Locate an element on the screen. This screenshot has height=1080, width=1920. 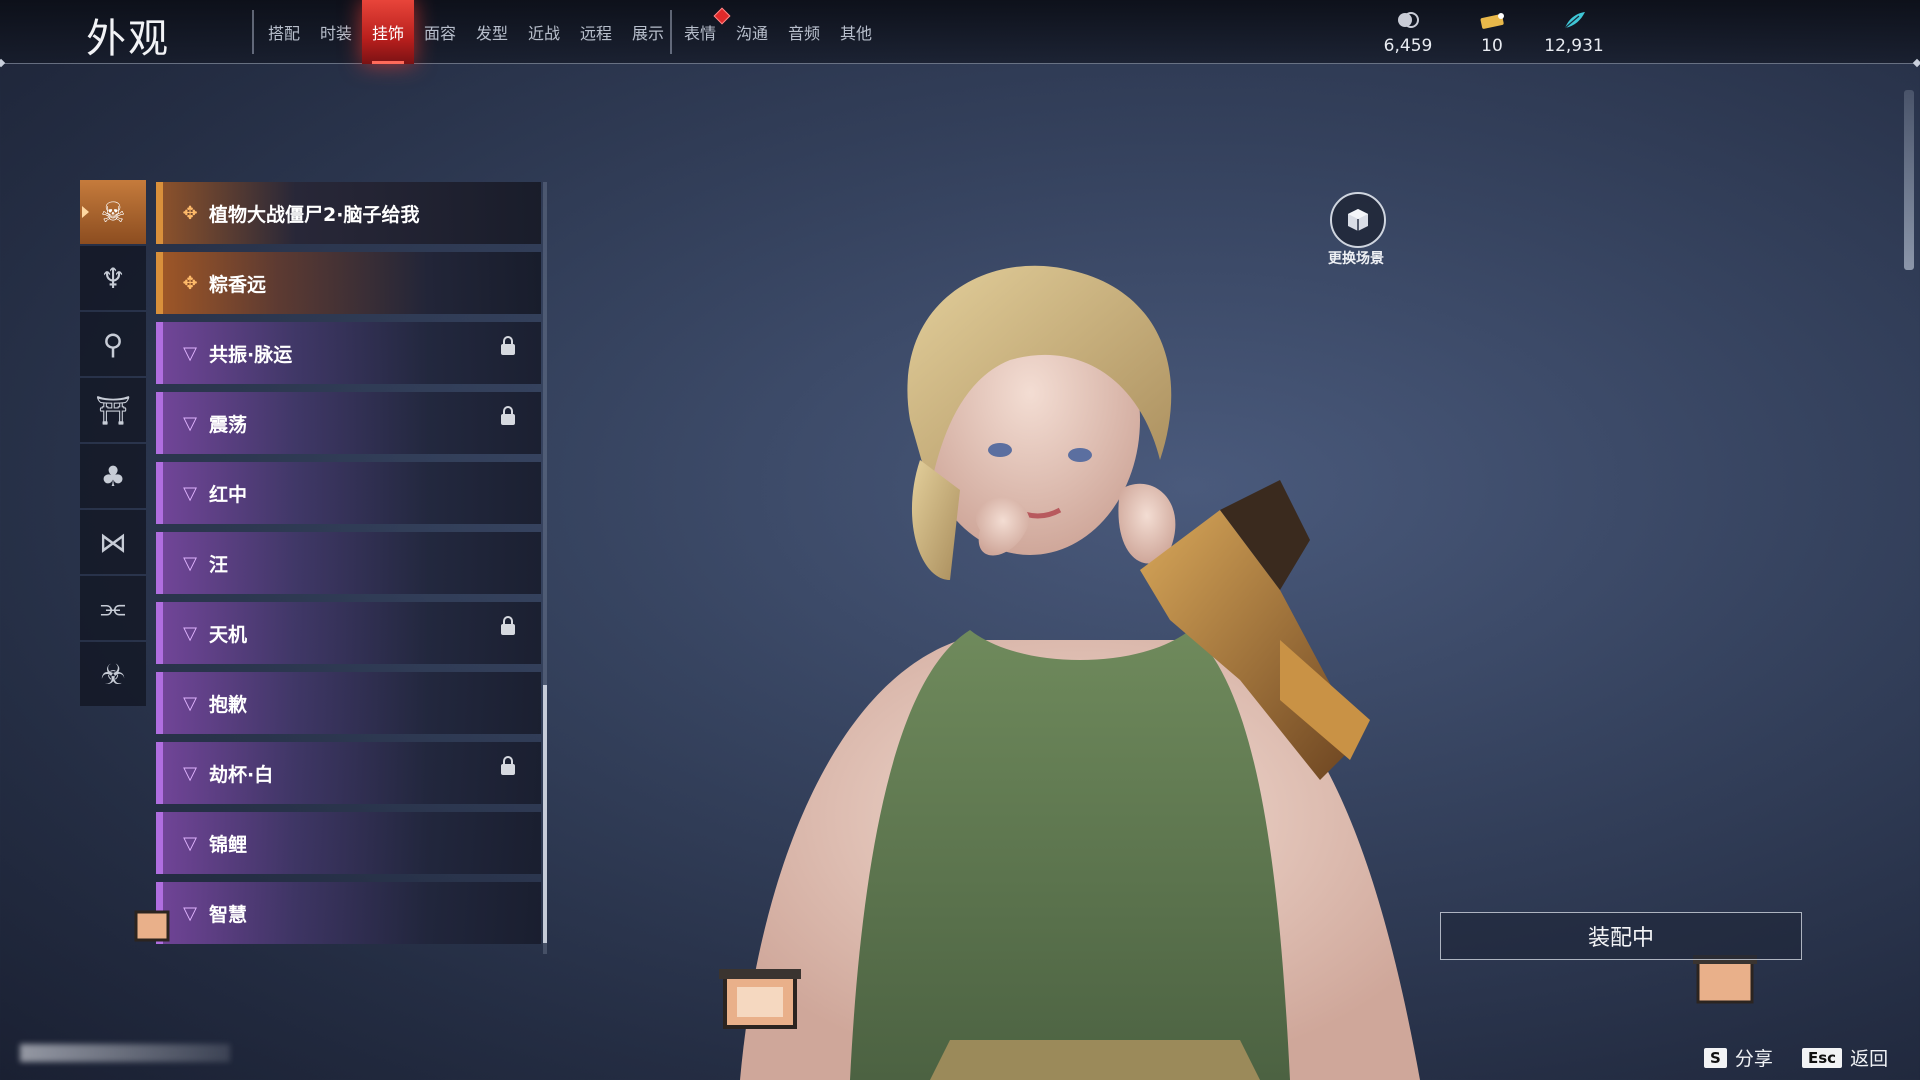
waist-ornament-icon: ⚲ is located at coordinates (113, 344).